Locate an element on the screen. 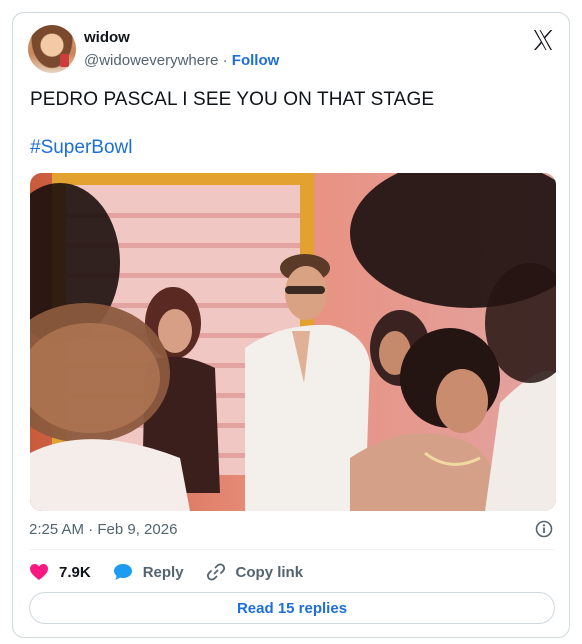 This screenshot has height=644, width=582. heart-icon is located at coordinates (39, 572).